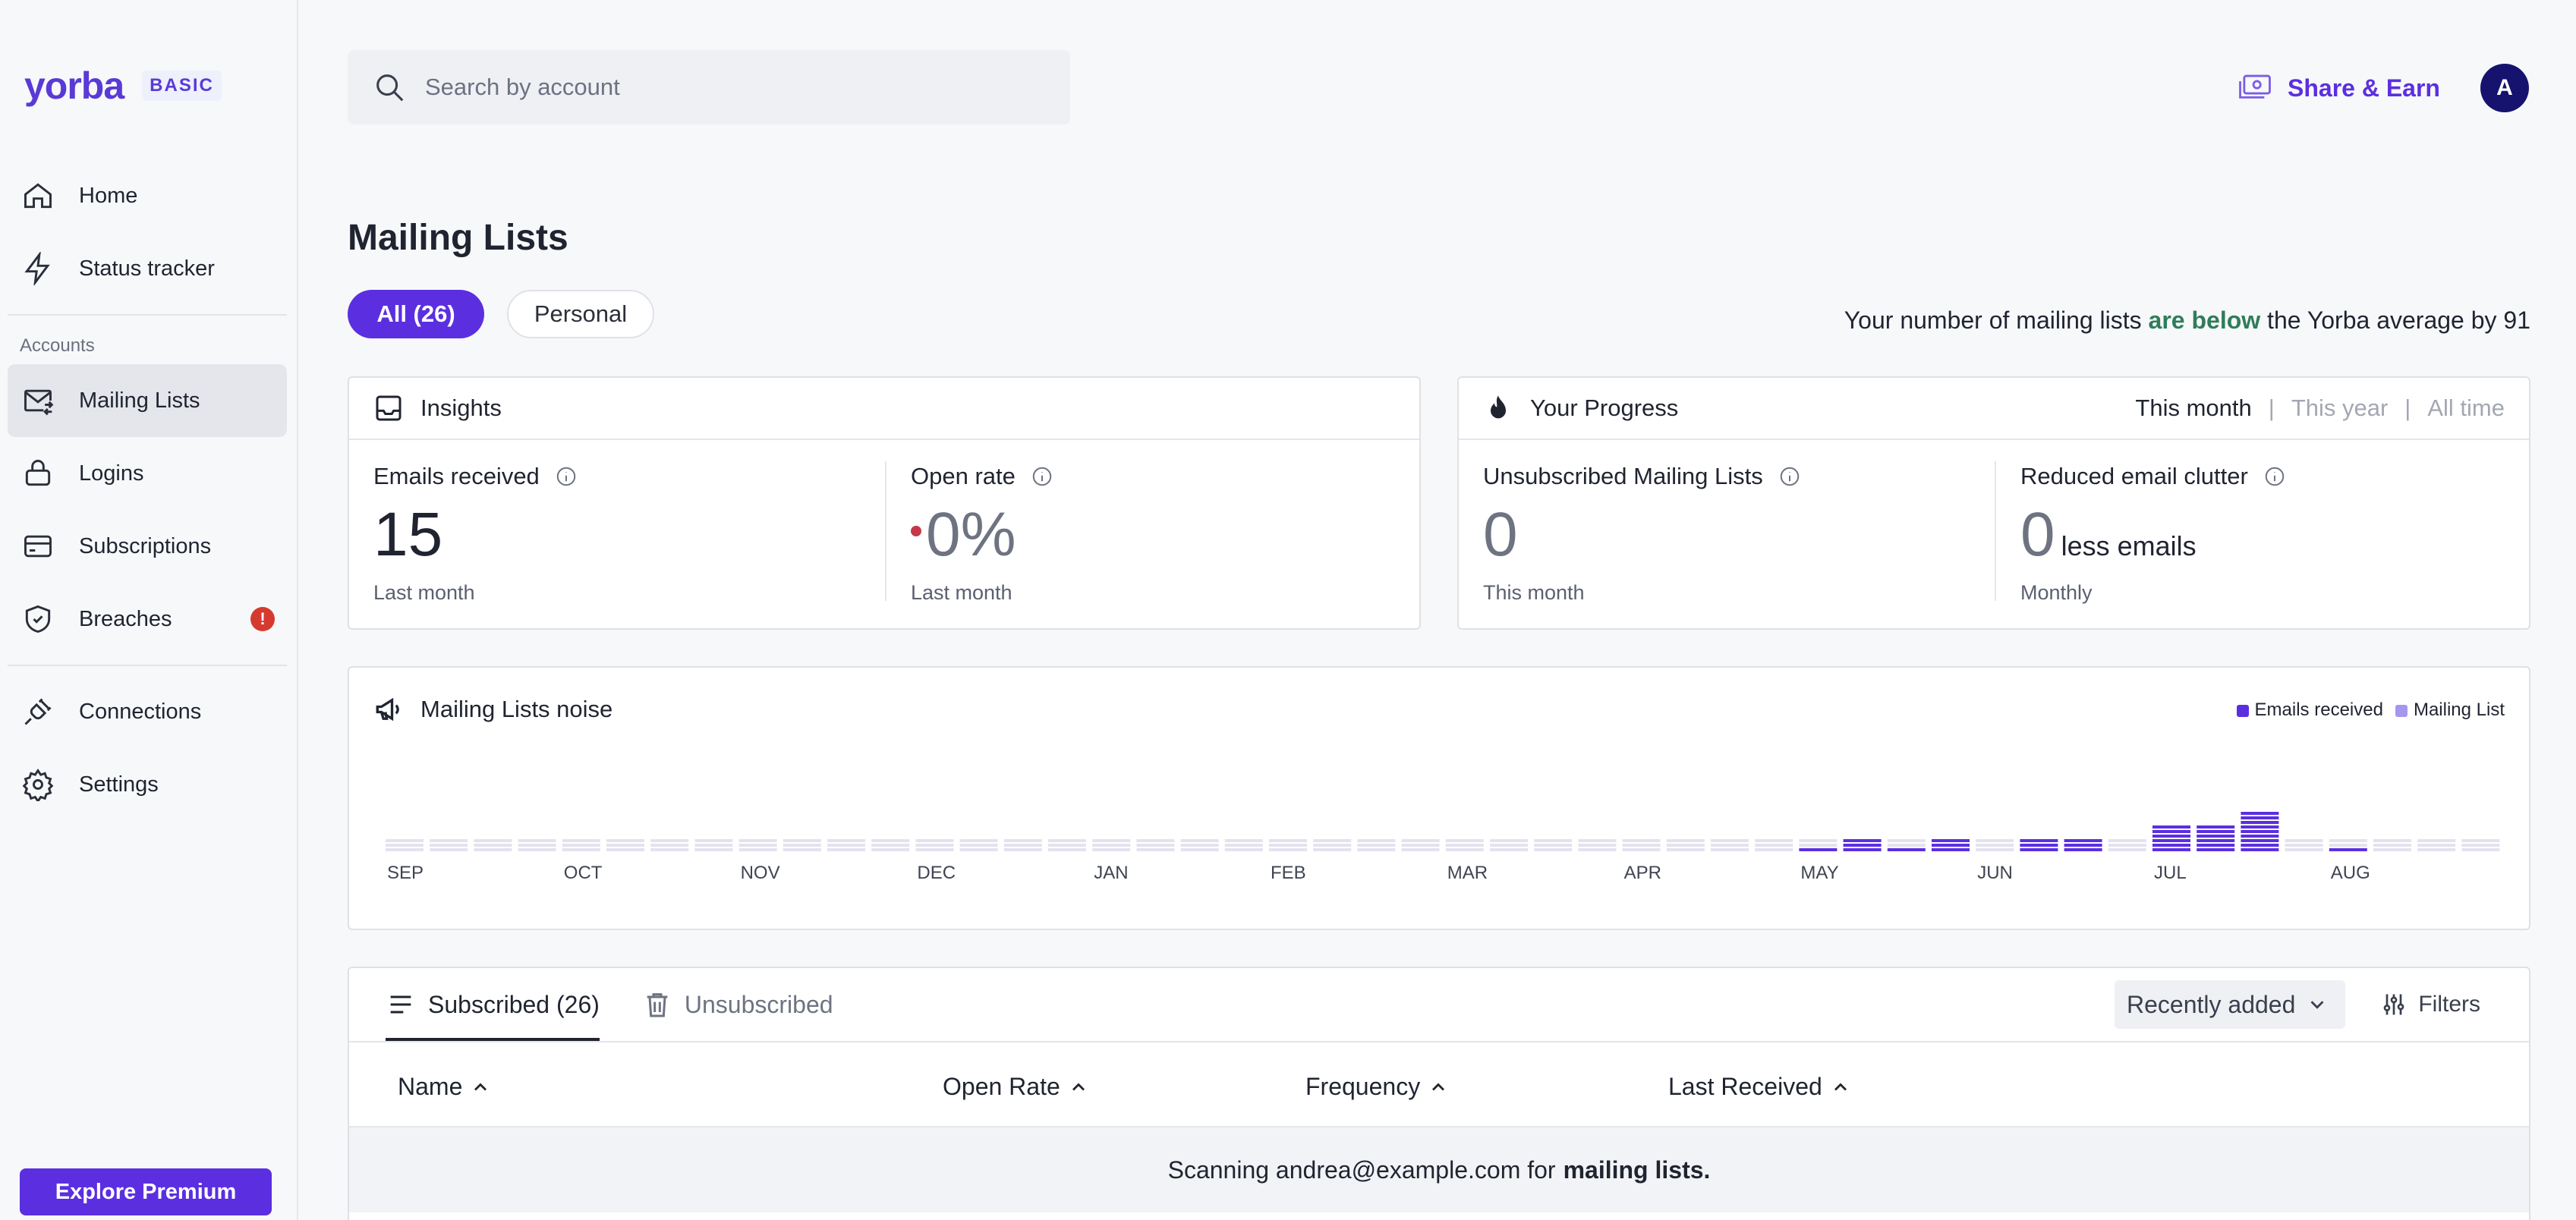 The width and height of the screenshot is (2576, 1220). What do you see at coordinates (2430, 1005) in the screenshot?
I see `filters-button: Filters` at bounding box center [2430, 1005].